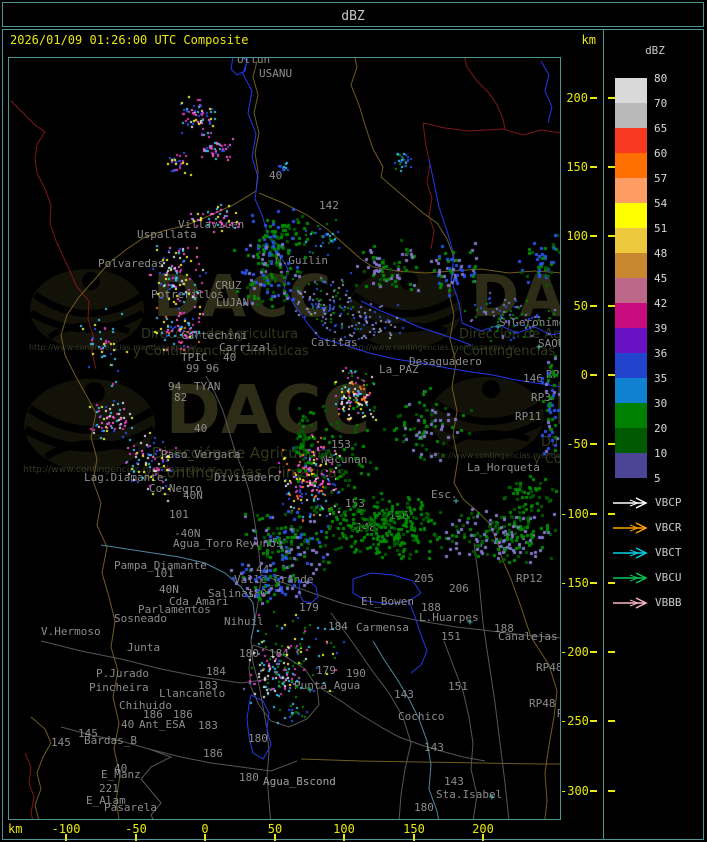  Describe the element at coordinates (574, 583) in the screenshot. I see `right-tick-label: -150` at that location.